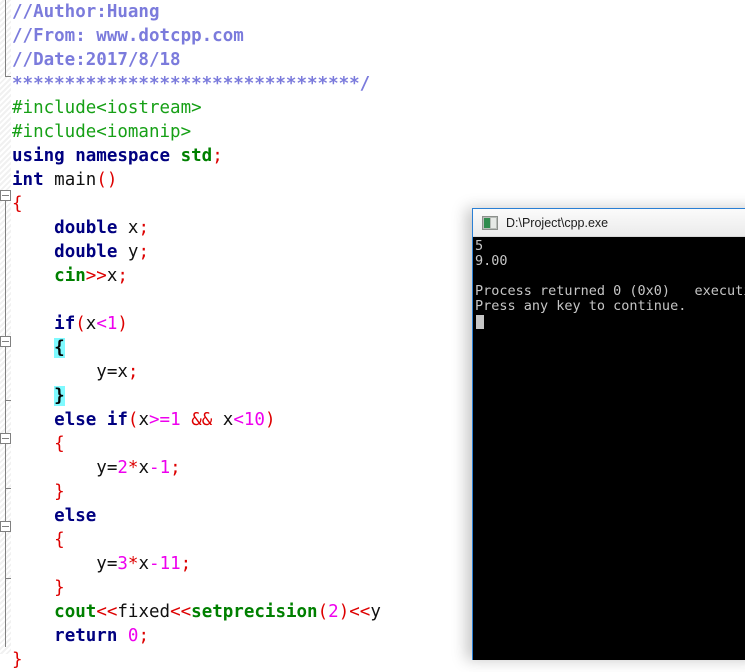 This screenshot has width=745, height=672. I want to click on code-token: 3, so click(122, 564).